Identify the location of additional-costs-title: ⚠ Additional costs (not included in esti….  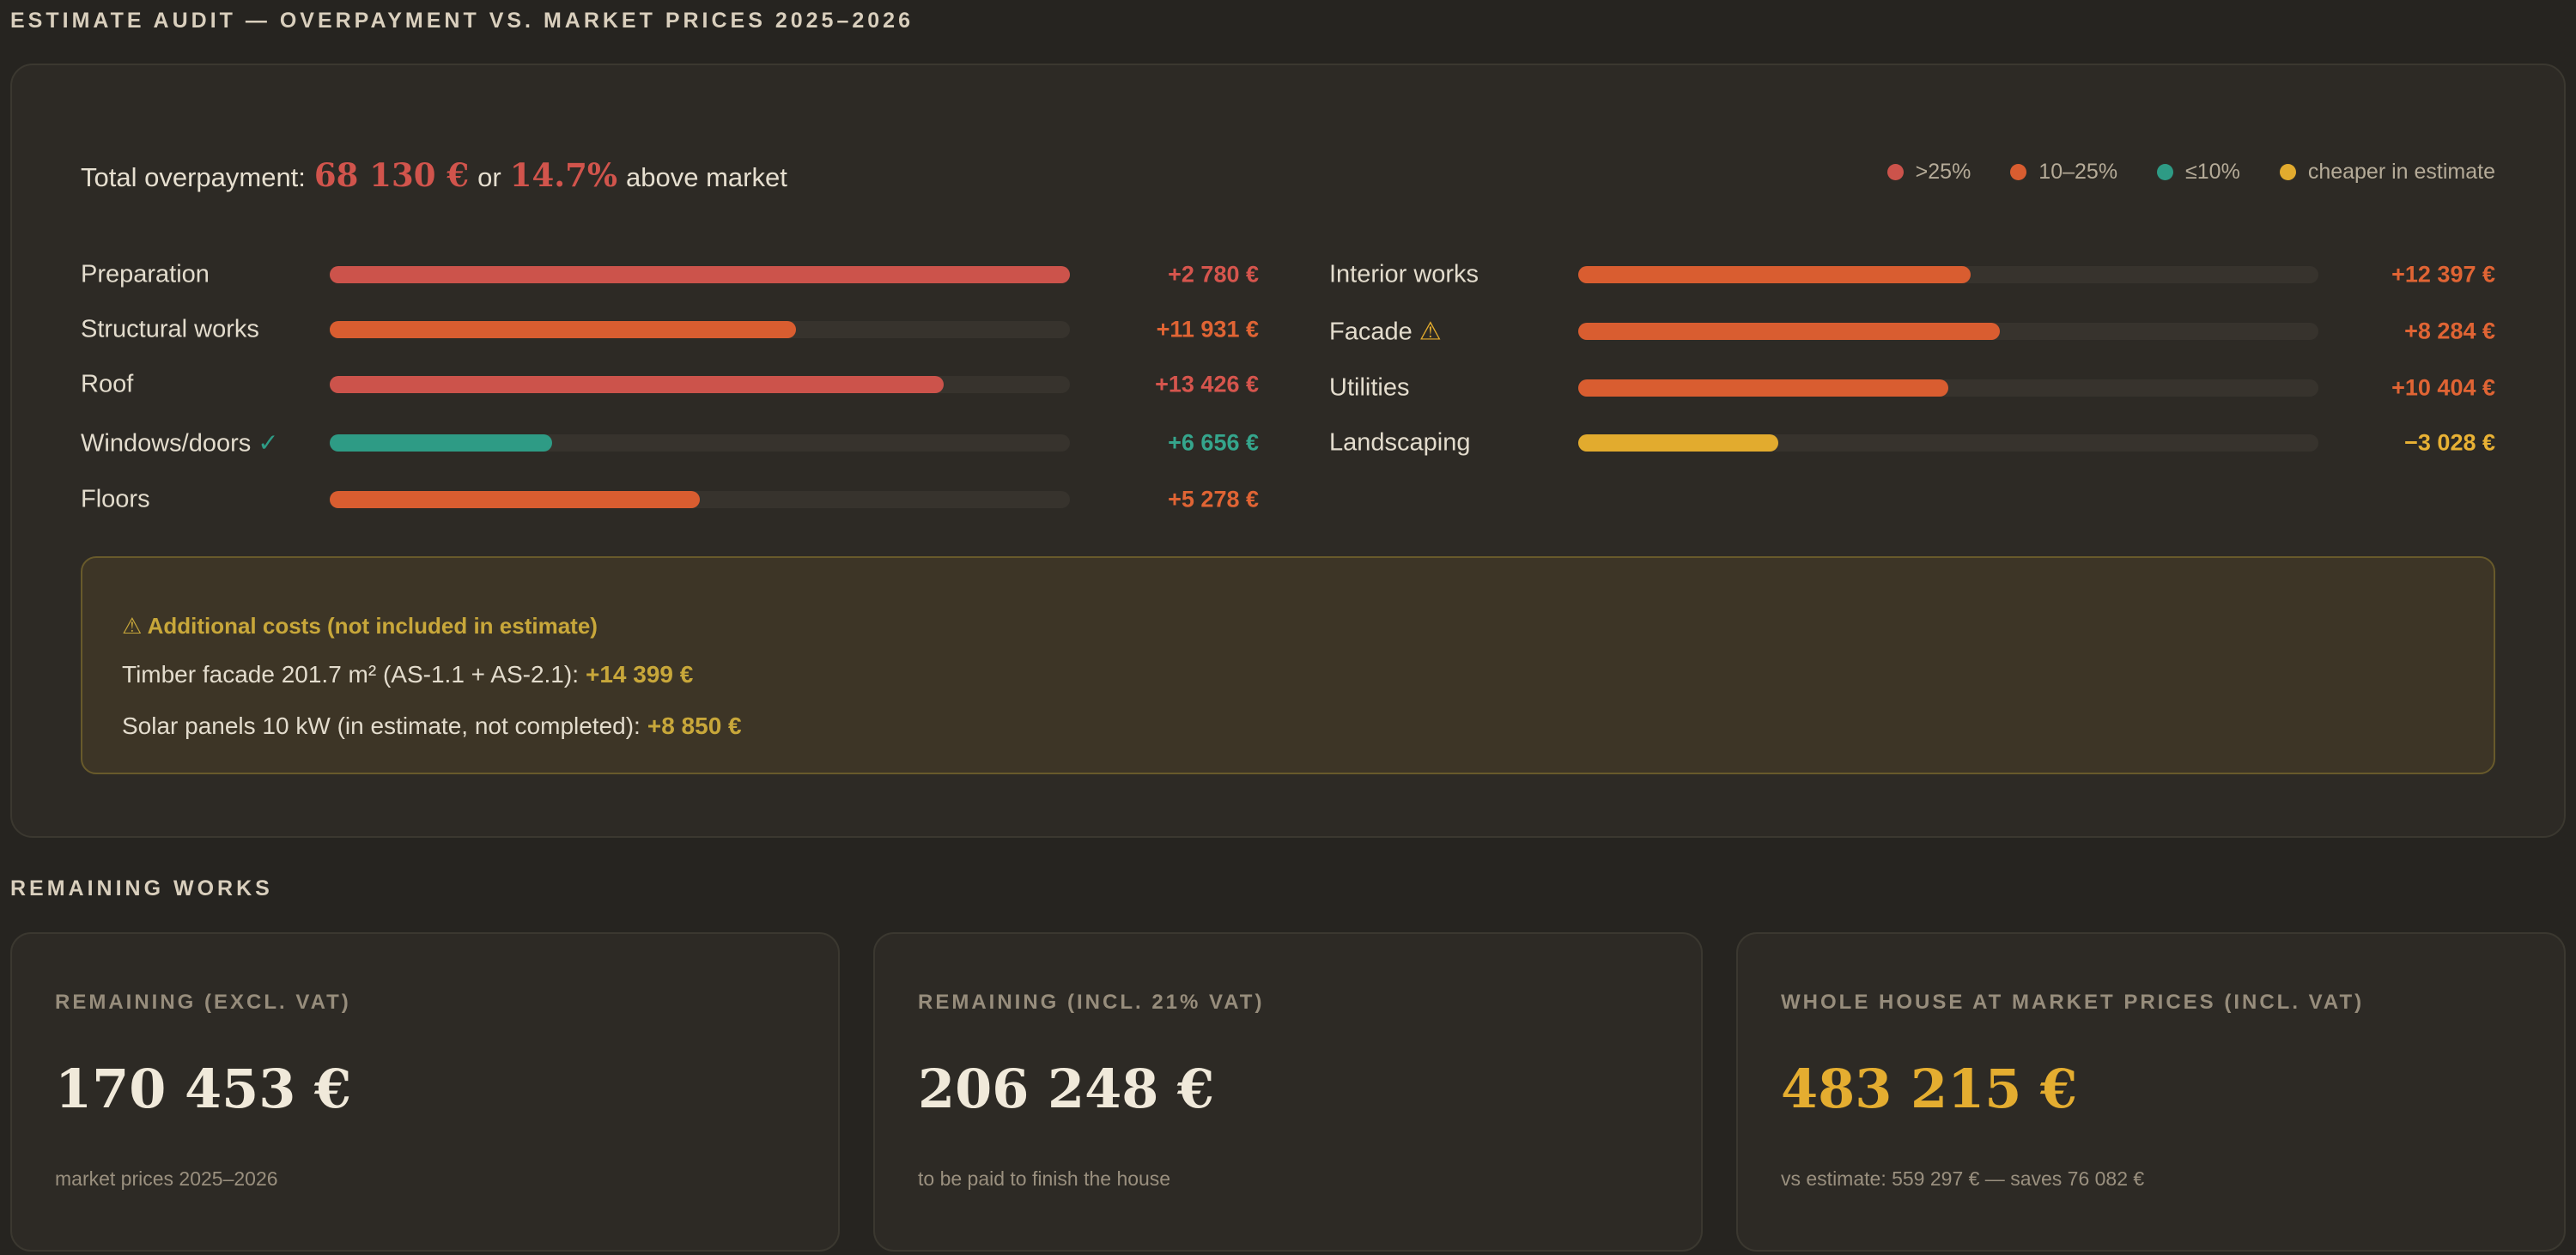
(360, 626).